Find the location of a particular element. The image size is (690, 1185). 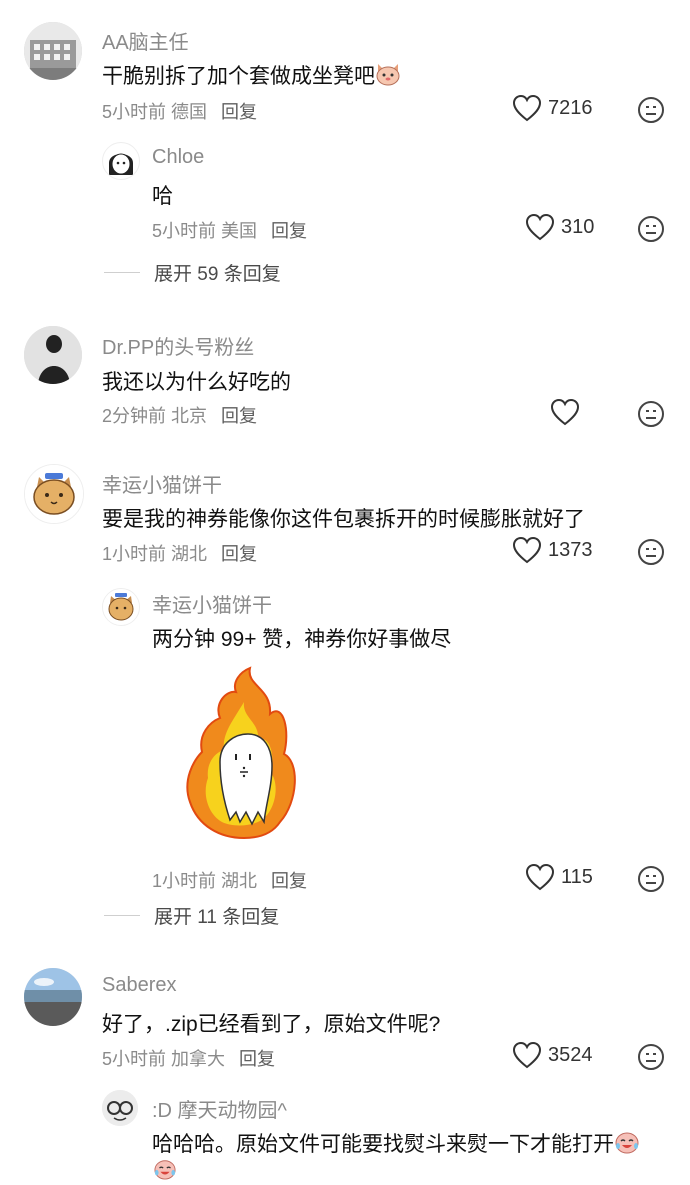

like-button: 1373 is located at coordinates (552, 550).